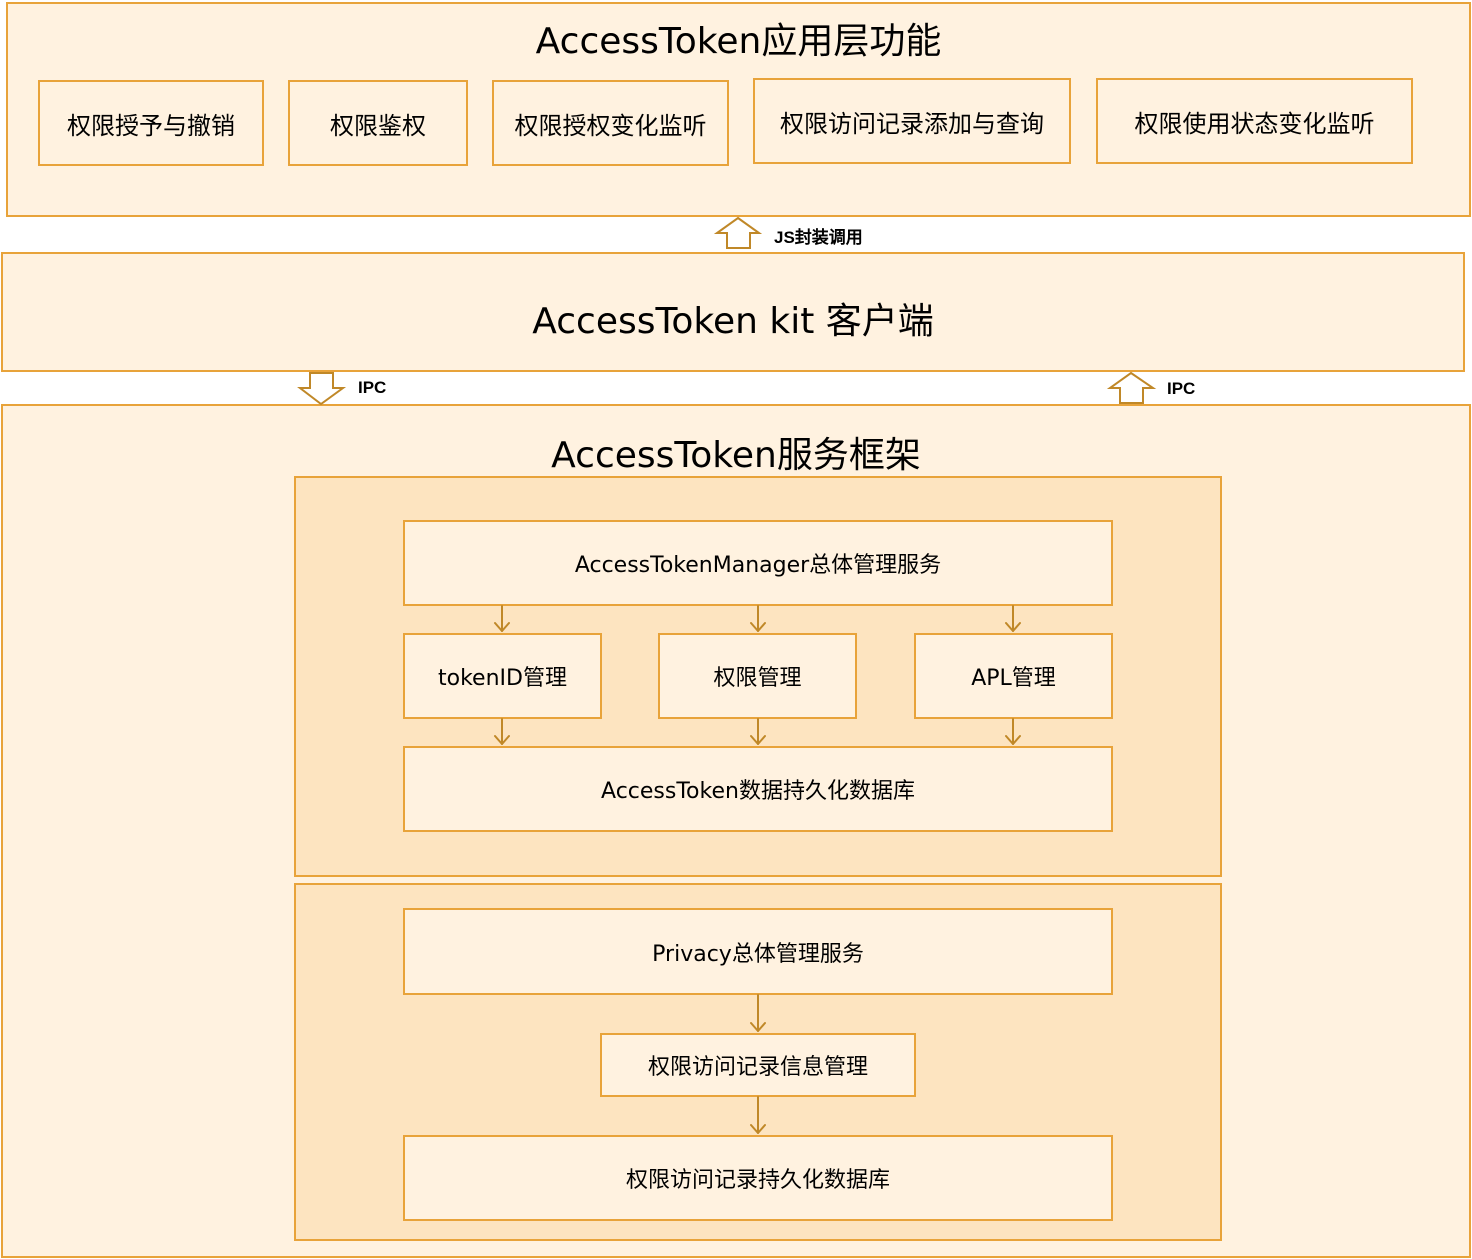  What do you see at coordinates (322, 389) in the screenshot?
I see `ipc-down-arrow` at bounding box center [322, 389].